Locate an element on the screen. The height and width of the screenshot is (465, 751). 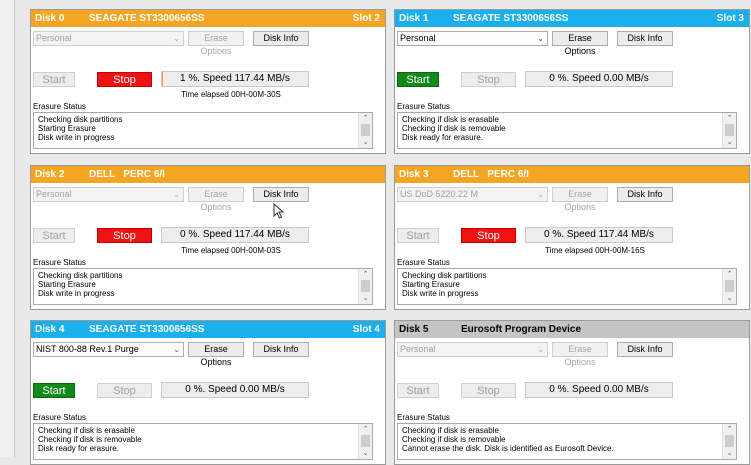
speed-text: 1 %. Speed 117.44 MB/s is located at coordinates (235, 78).